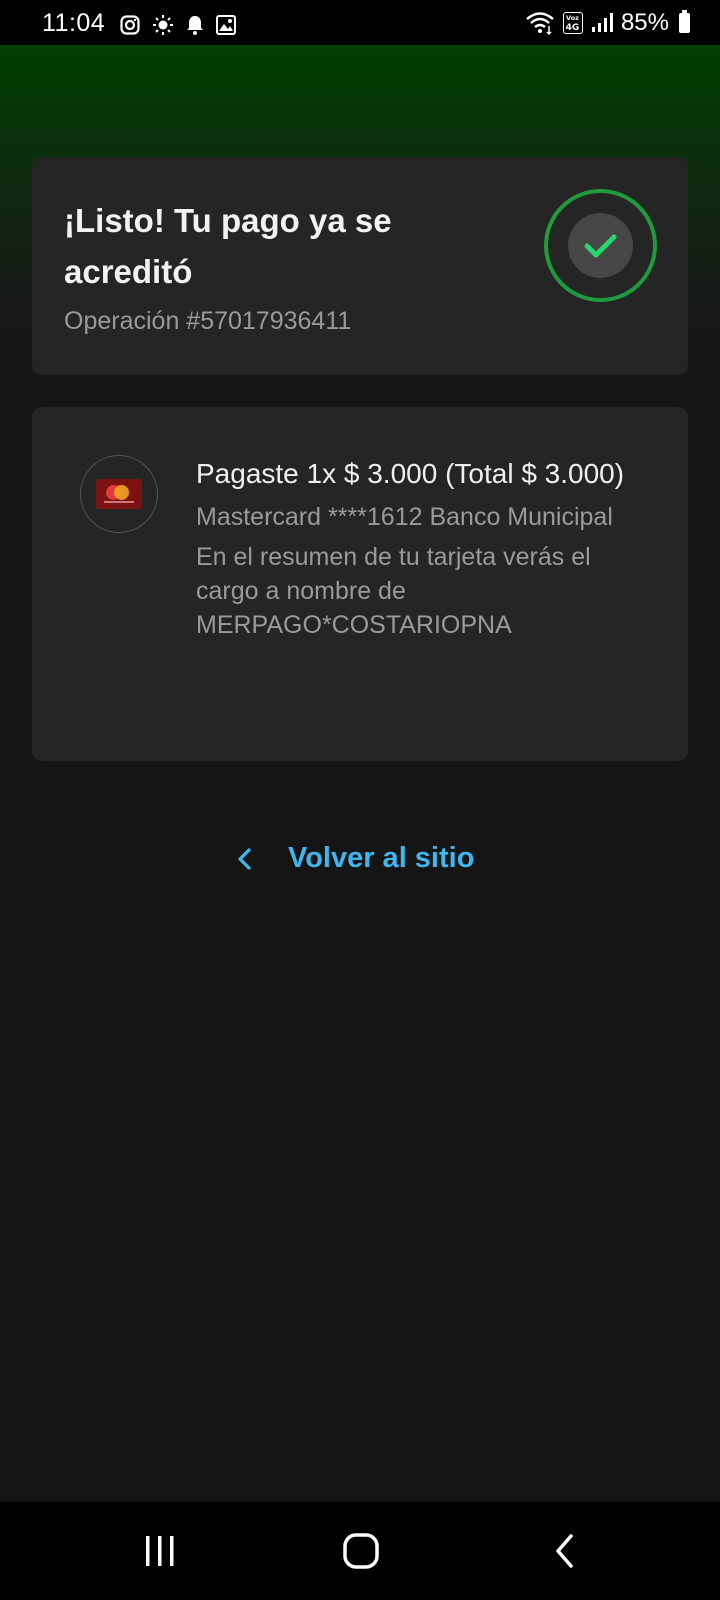 The width and height of the screenshot is (720, 1600). I want to click on mastercard-icon, so click(119, 494).